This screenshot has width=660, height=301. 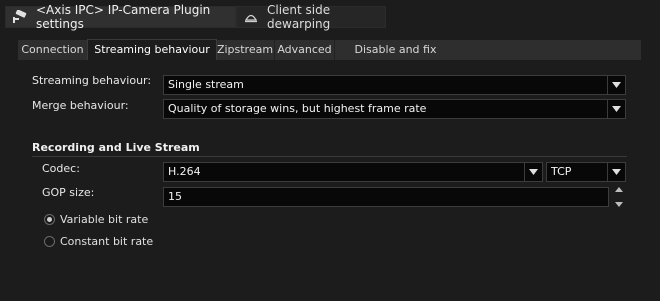 I want to click on camera-icon, so click(x=20, y=17).